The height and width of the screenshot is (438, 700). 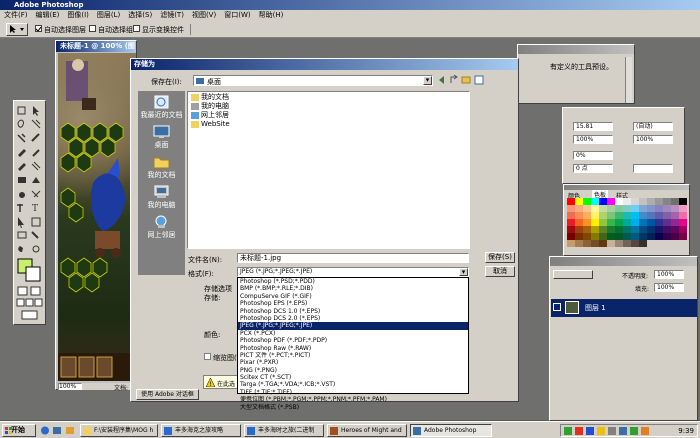 What do you see at coordinates (451, 430) in the screenshot?
I see `taskbar-item: Adobe Photoshop` at bounding box center [451, 430].